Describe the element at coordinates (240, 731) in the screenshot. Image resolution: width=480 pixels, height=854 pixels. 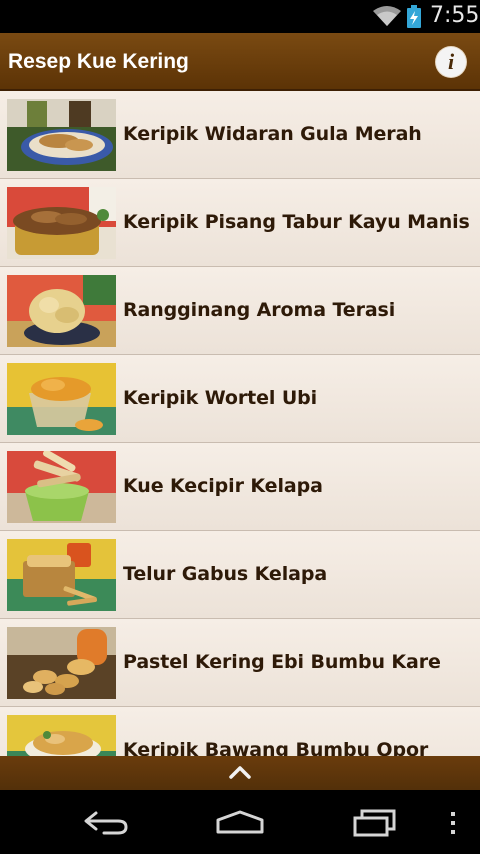
I see `list-item-bawang-opor: Keripik Bawang Bumbu Opor` at that location.